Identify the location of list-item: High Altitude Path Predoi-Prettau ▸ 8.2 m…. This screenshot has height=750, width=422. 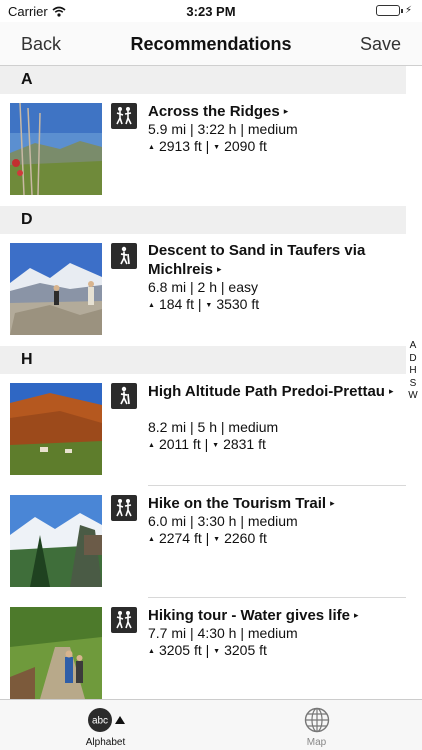
(203, 430).